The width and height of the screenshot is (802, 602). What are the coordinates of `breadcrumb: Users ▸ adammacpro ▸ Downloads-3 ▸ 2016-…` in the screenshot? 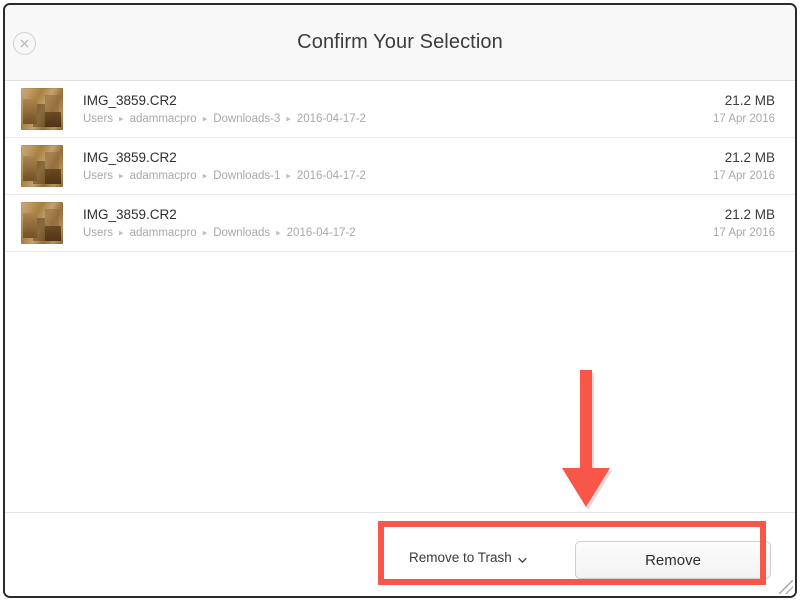 It's located at (398, 119).